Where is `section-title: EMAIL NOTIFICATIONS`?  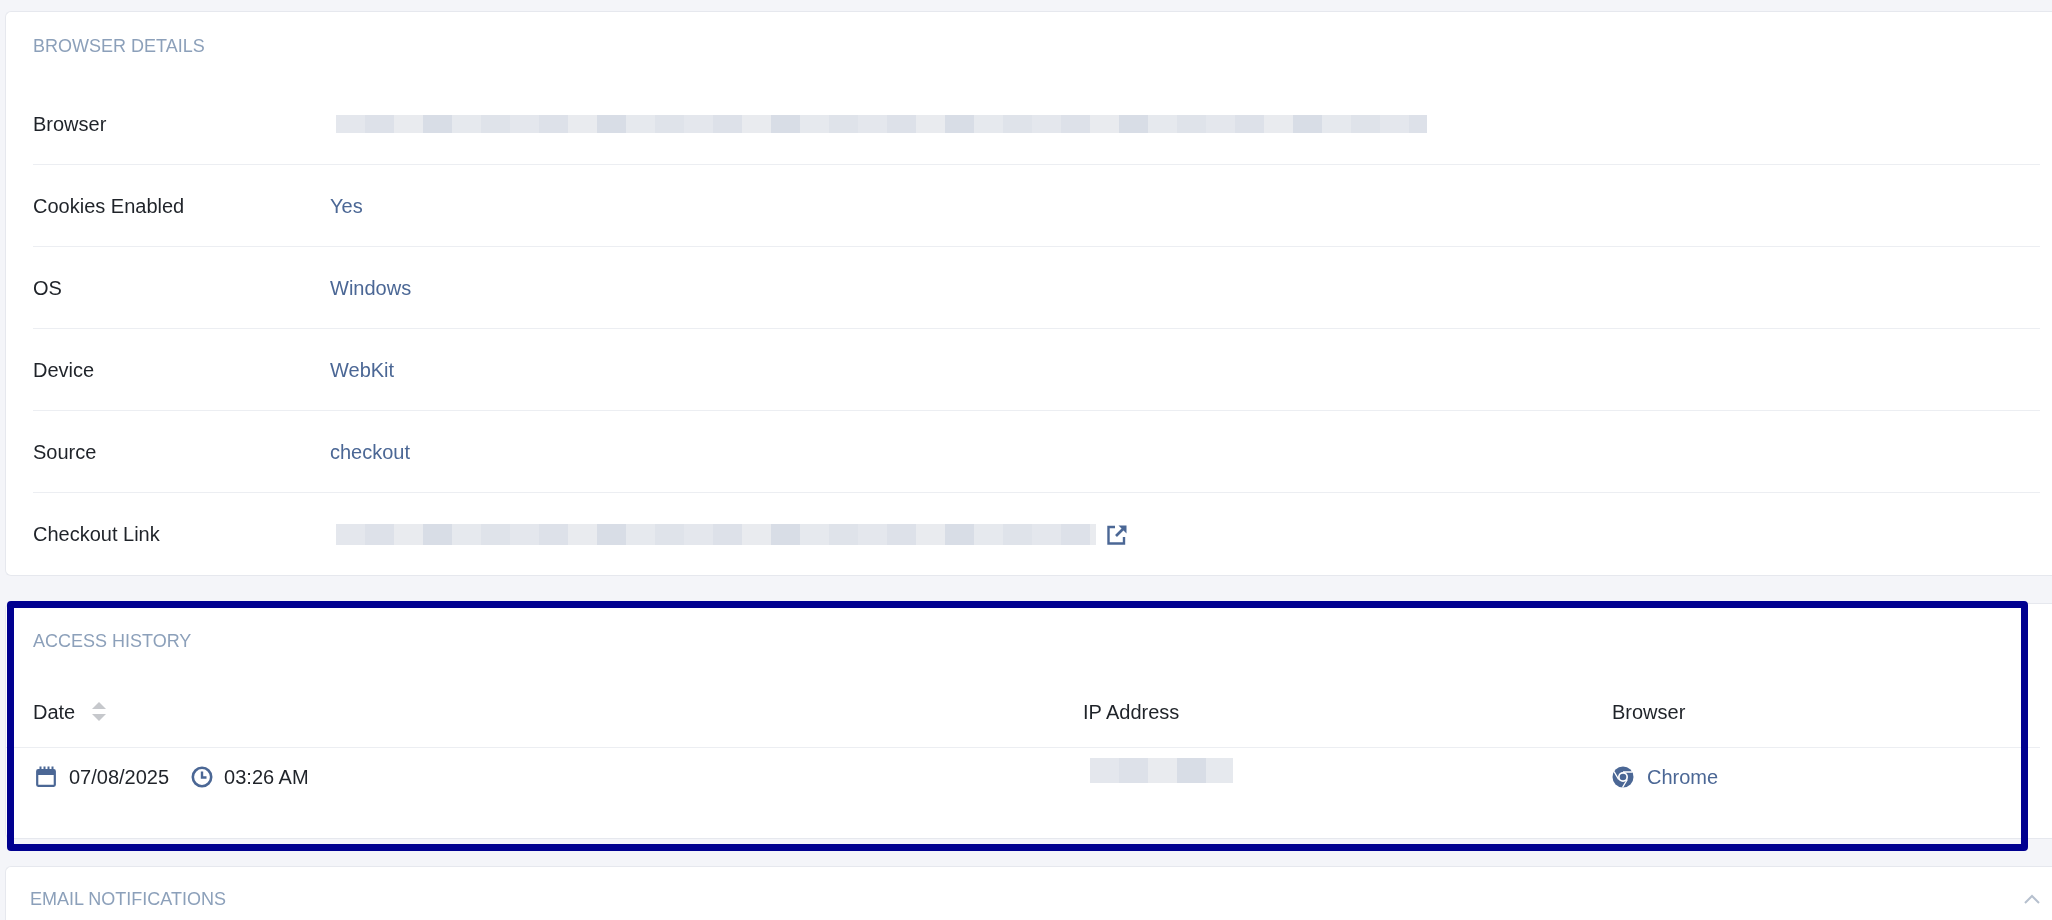 section-title: EMAIL NOTIFICATIONS is located at coordinates (128, 899).